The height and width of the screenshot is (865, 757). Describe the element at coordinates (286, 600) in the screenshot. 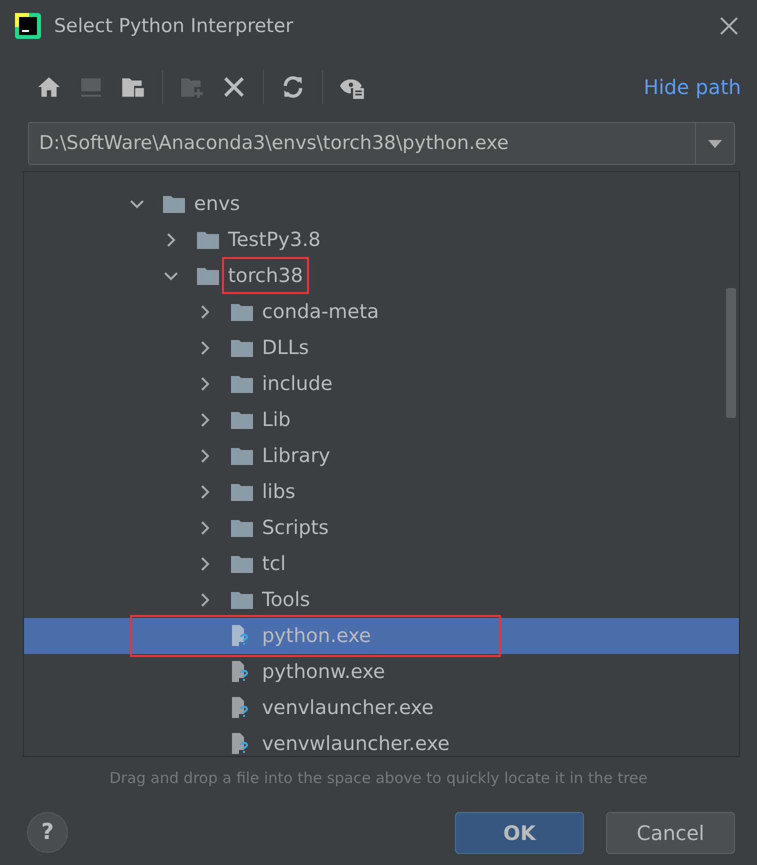

I see `tree-label: Tools` at that location.